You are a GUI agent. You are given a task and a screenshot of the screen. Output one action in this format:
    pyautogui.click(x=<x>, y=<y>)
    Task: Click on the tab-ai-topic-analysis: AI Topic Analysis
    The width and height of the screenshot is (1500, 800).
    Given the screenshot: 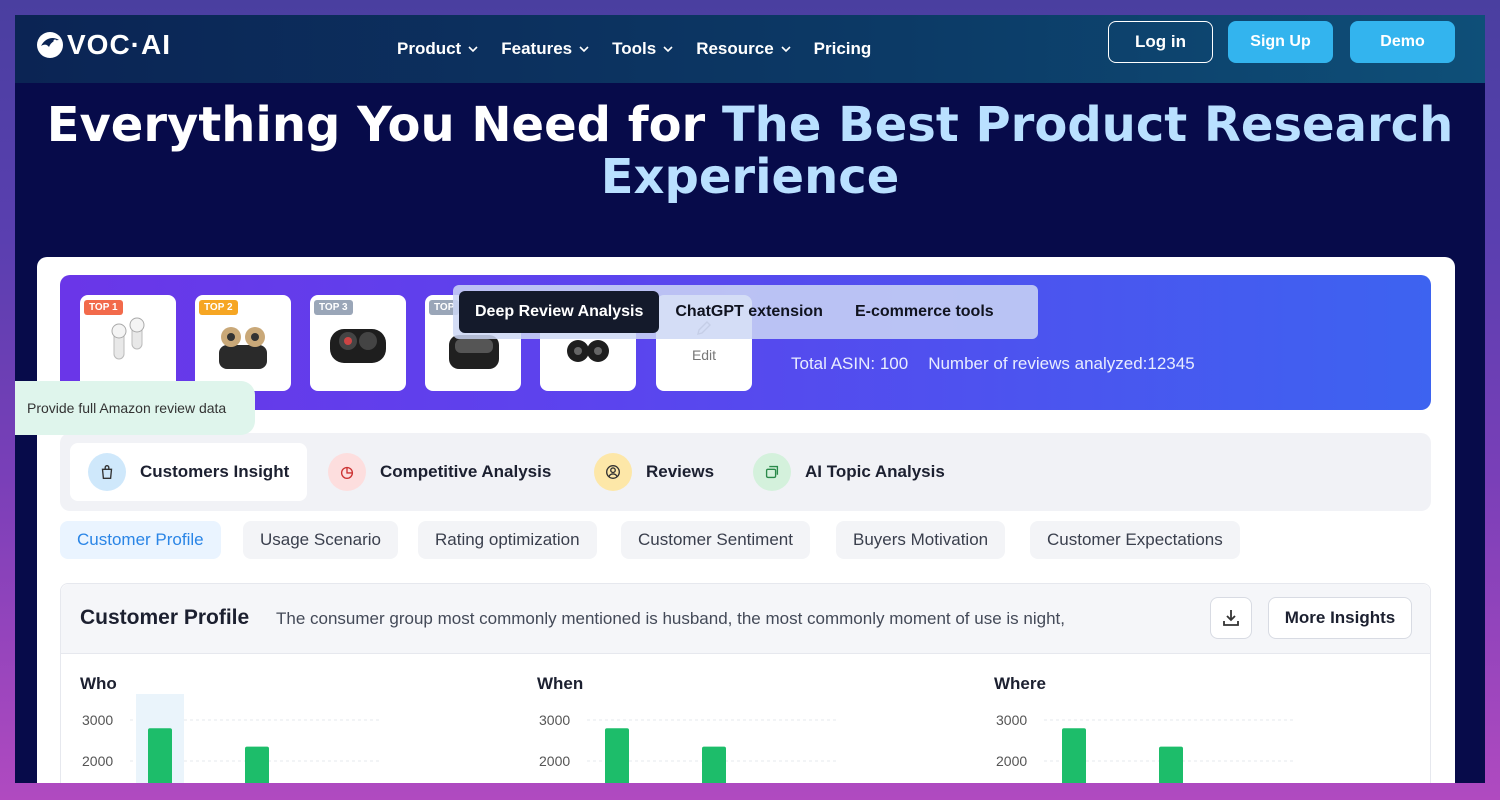 What is the action you would take?
    pyautogui.click(x=849, y=472)
    